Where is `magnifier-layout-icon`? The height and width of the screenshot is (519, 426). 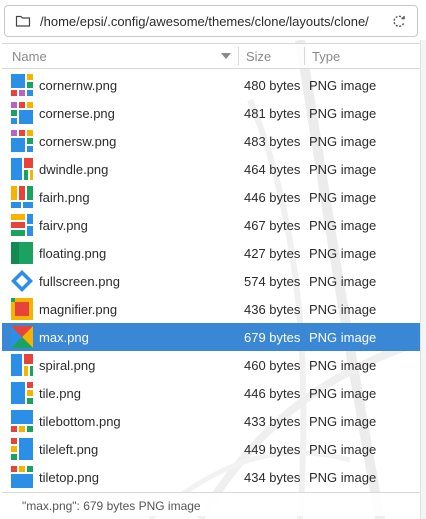 magnifier-layout-icon is located at coordinates (22, 309).